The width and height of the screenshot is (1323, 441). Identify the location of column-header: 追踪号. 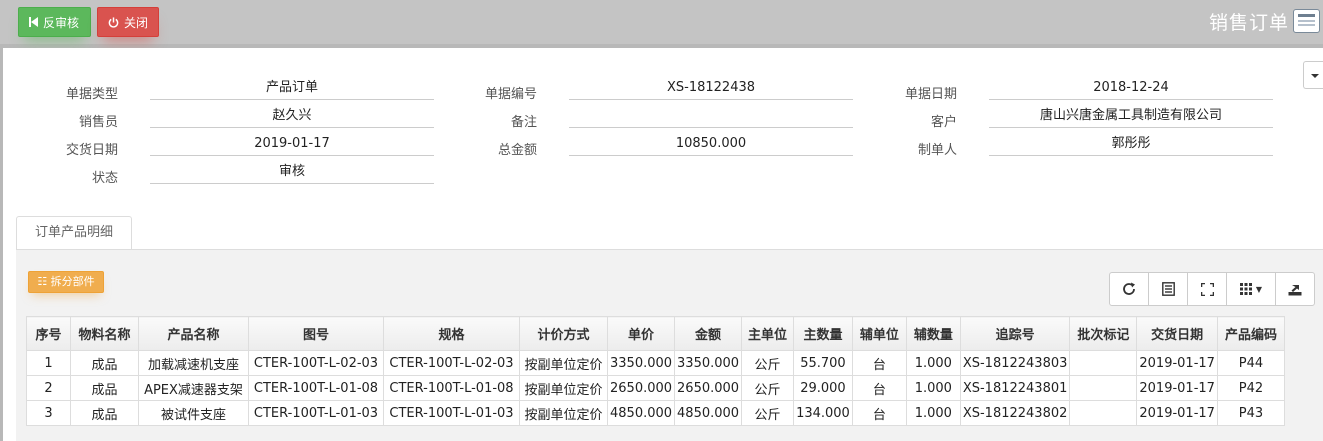
(1015, 333).